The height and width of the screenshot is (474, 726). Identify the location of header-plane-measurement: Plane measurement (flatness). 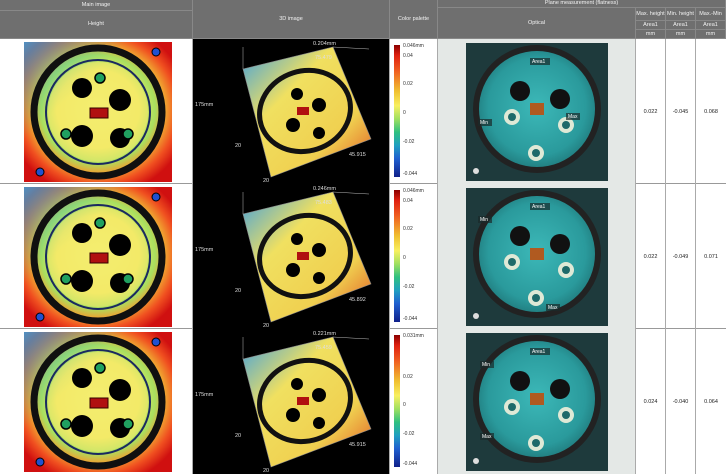
(582, 4).